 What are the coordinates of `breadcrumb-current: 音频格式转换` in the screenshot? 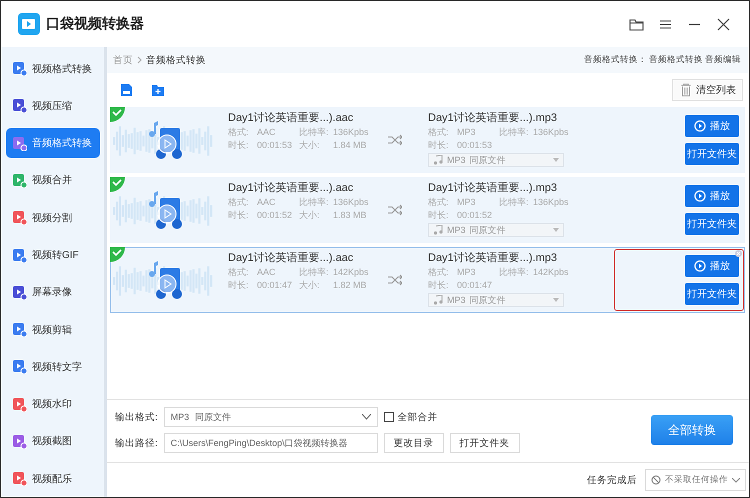 It's located at (176, 60).